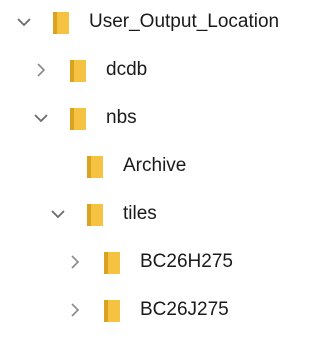 The width and height of the screenshot is (327, 347). I want to click on tree-item-tiles: tiles, so click(163, 214).